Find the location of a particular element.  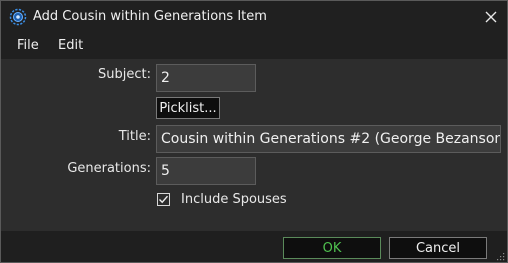

title-bar: Add Cousin within Generations Item is located at coordinates (254, 17).